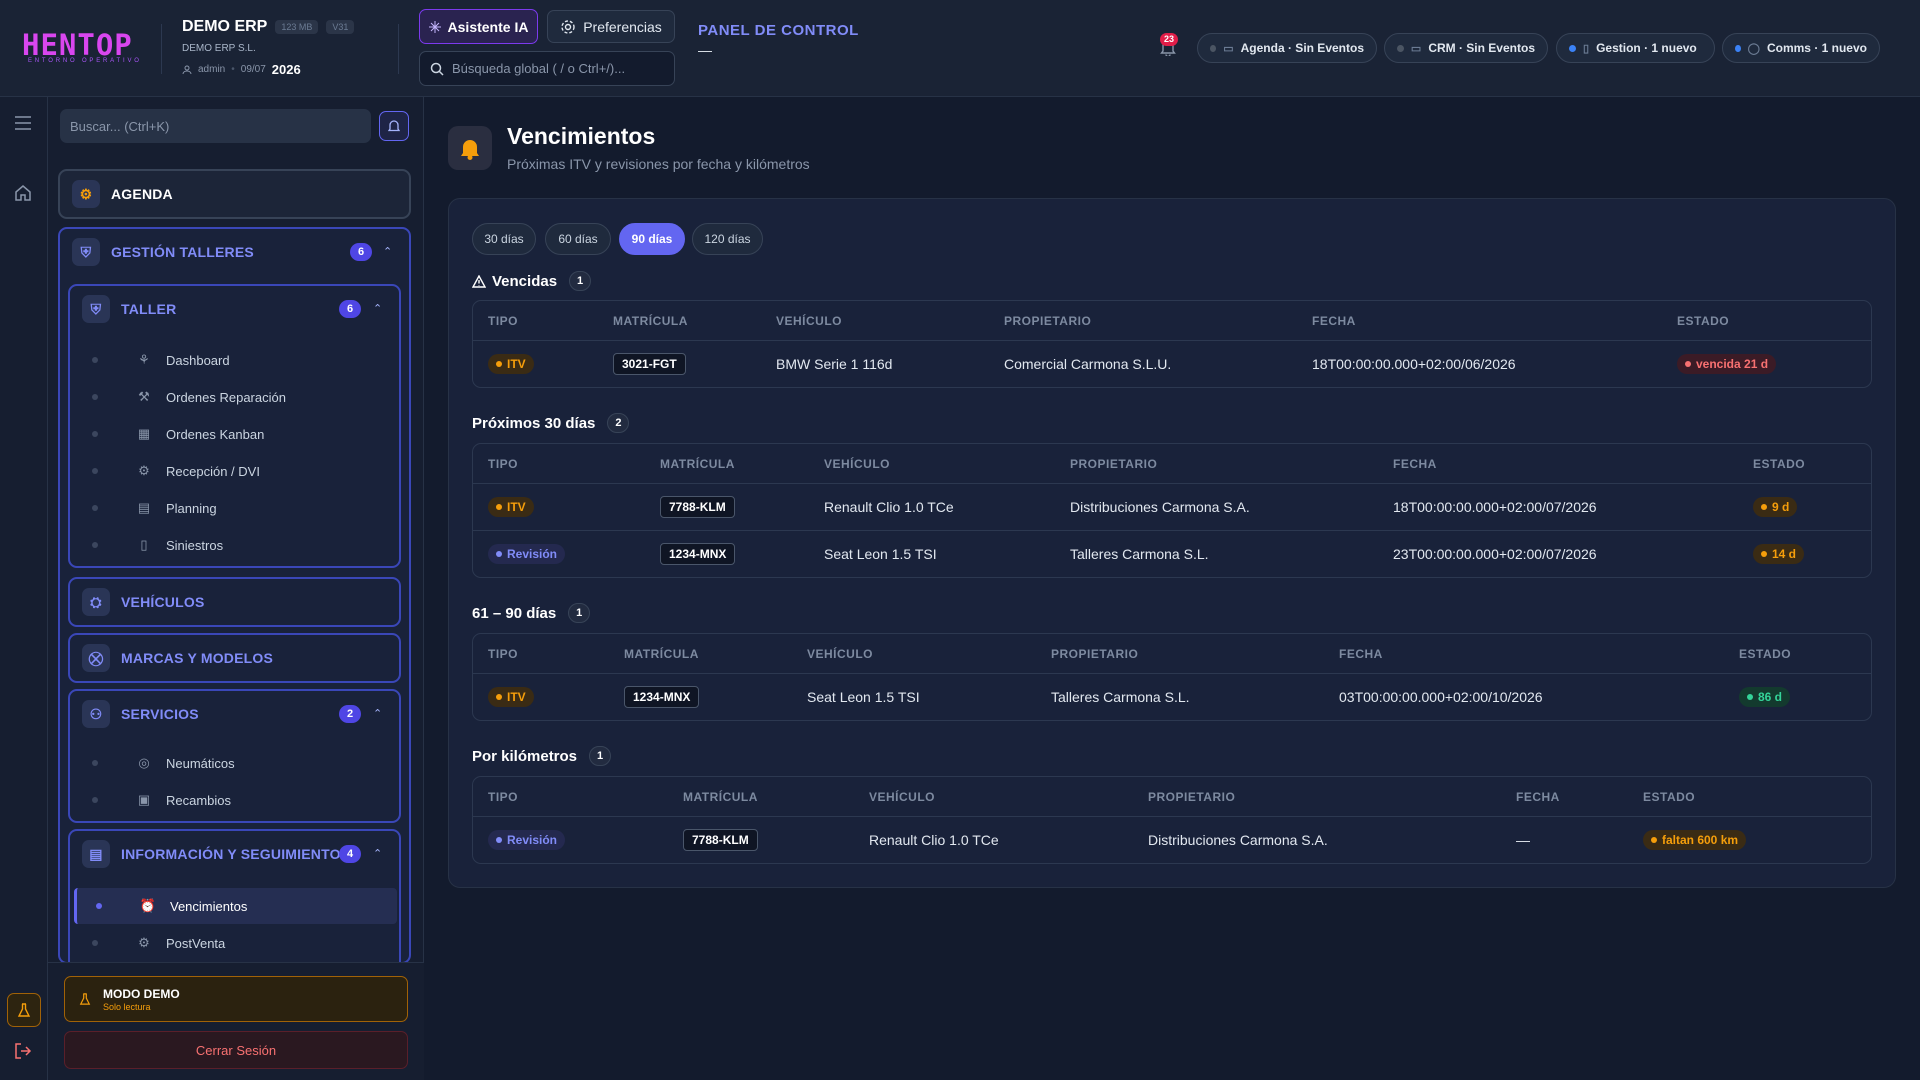 The height and width of the screenshot is (1080, 1920). I want to click on gestion-status-pill: ▯ Gestion · 1 nuevo, so click(1635, 48).